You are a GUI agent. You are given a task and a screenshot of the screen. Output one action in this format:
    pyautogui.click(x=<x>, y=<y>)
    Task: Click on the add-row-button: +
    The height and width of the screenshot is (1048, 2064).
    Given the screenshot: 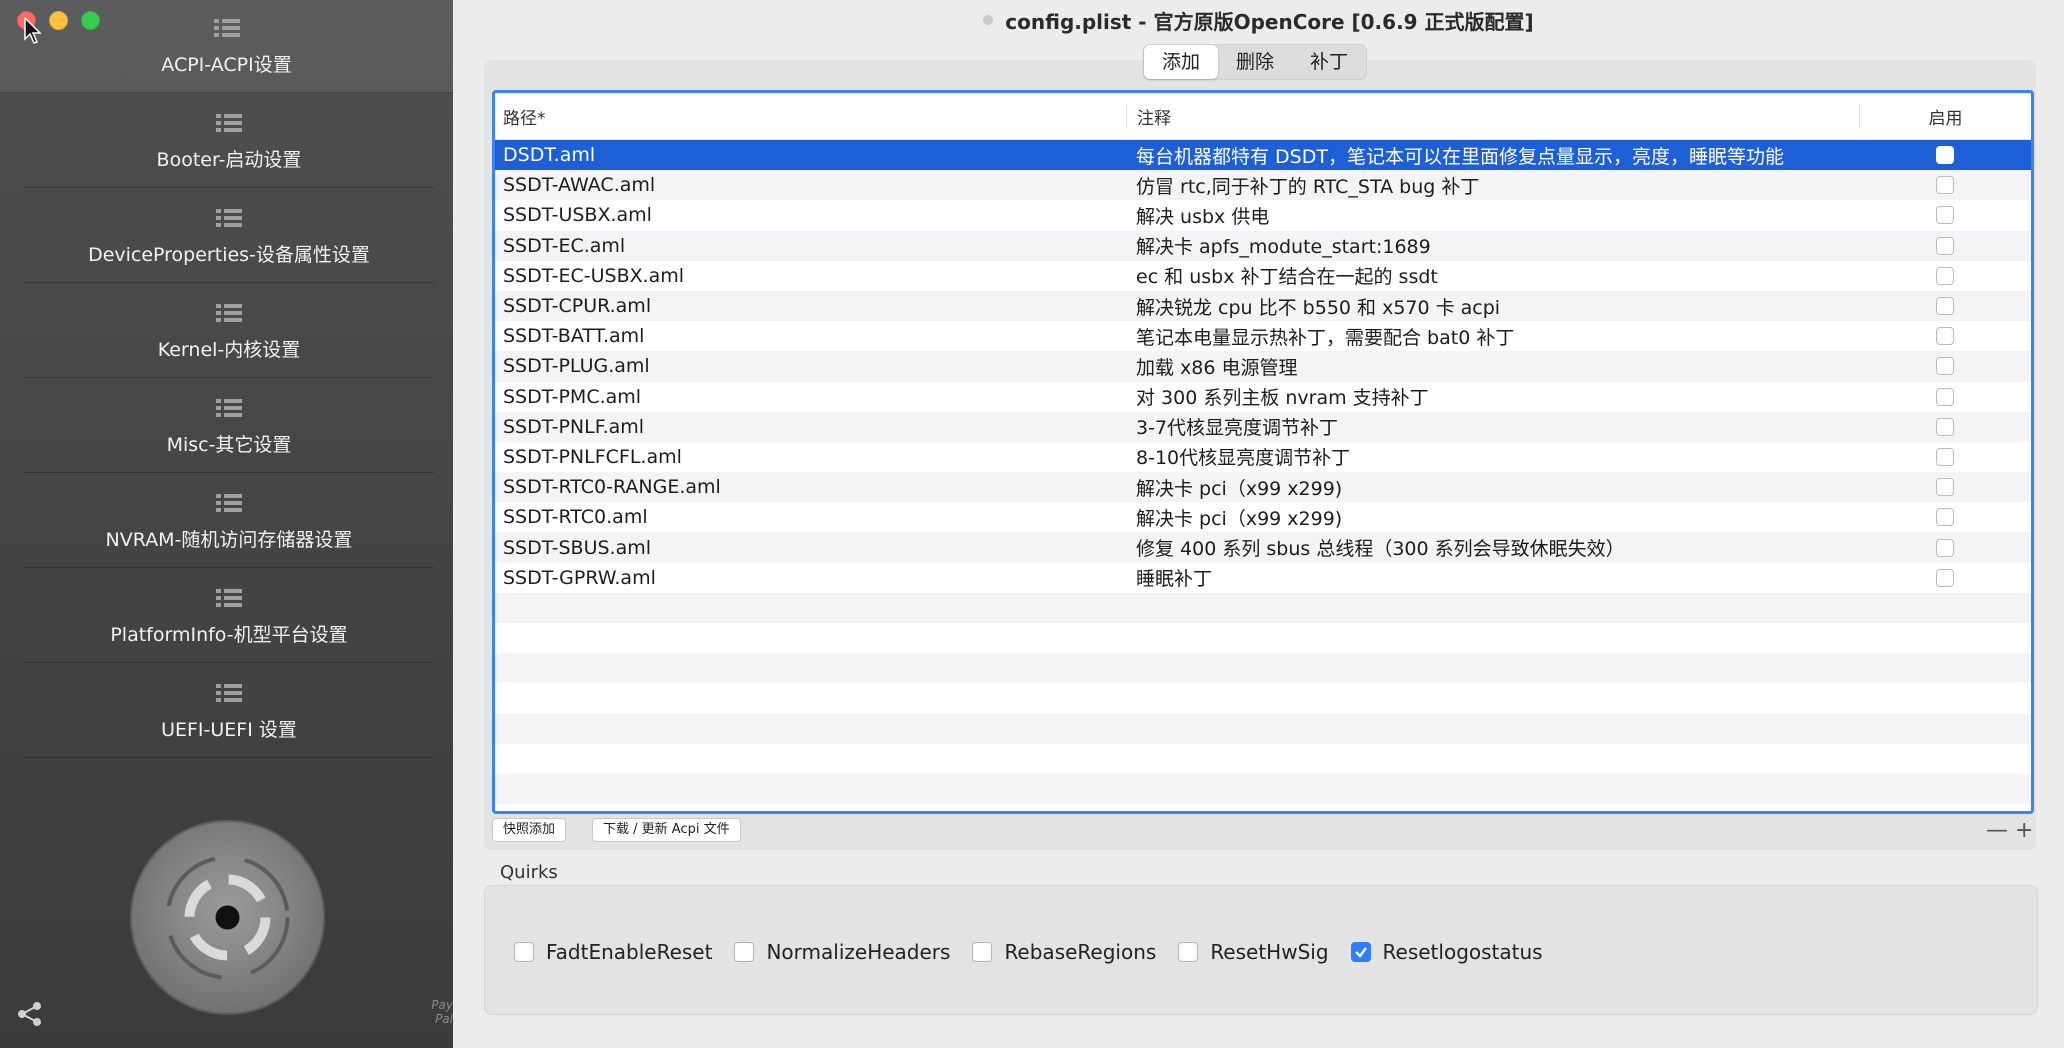 What is the action you would take?
    pyautogui.click(x=2024, y=830)
    